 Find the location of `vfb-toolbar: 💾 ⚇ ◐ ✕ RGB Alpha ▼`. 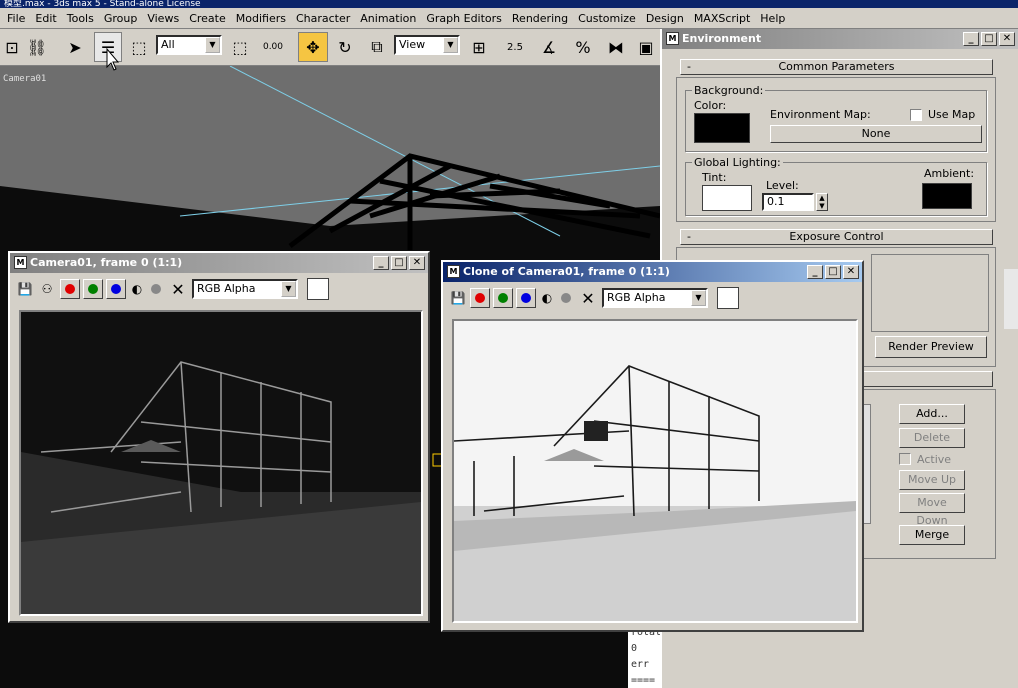

vfb-toolbar: 💾 ⚇ ◐ ✕ RGB Alpha ▼ is located at coordinates (172, 289).